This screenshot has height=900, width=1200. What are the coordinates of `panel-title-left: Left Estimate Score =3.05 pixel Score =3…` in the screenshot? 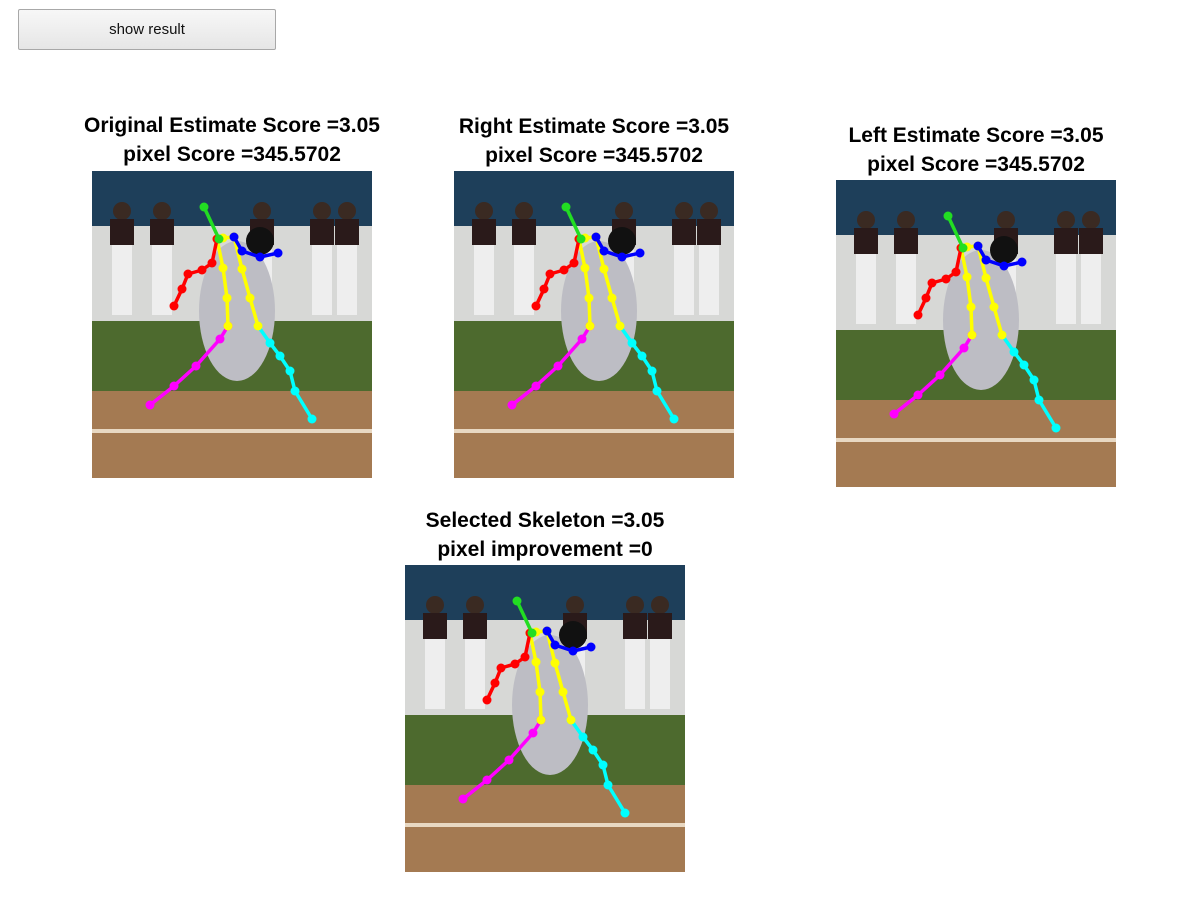 It's located at (976, 150).